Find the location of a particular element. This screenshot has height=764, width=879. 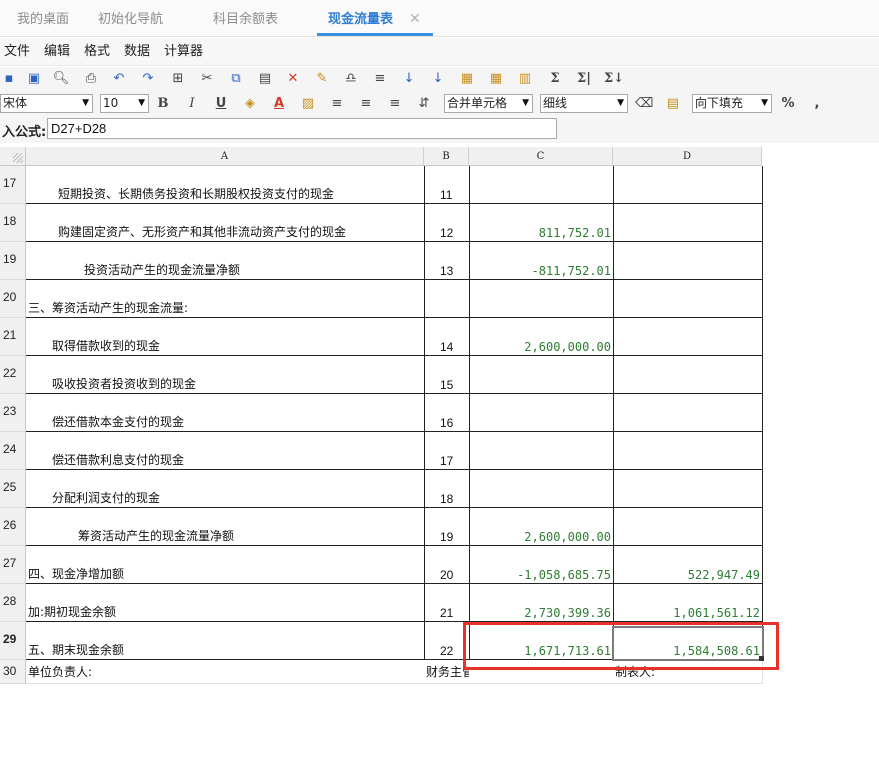

align-left-icon: ≡ is located at coordinates (337, 104).